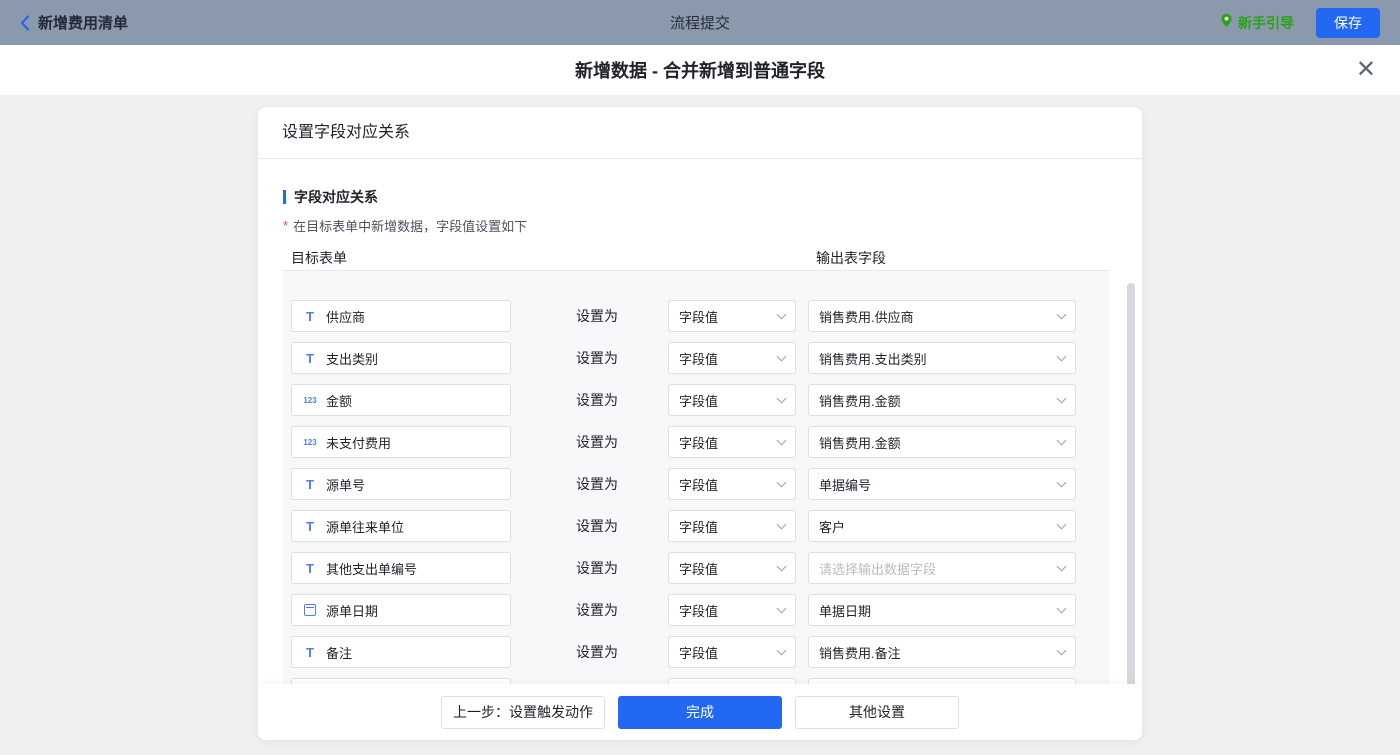 This screenshot has width=1400, height=755. What do you see at coordinates (339, 653) in the screenshot?
I see `target-field-label: 备注` at bounding box center [339, 653].